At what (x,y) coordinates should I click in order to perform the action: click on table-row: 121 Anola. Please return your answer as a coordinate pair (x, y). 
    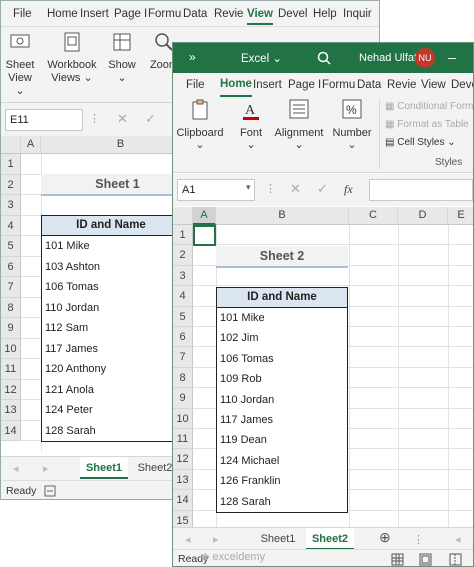
    Looking at the image, I should click on (111, 390).